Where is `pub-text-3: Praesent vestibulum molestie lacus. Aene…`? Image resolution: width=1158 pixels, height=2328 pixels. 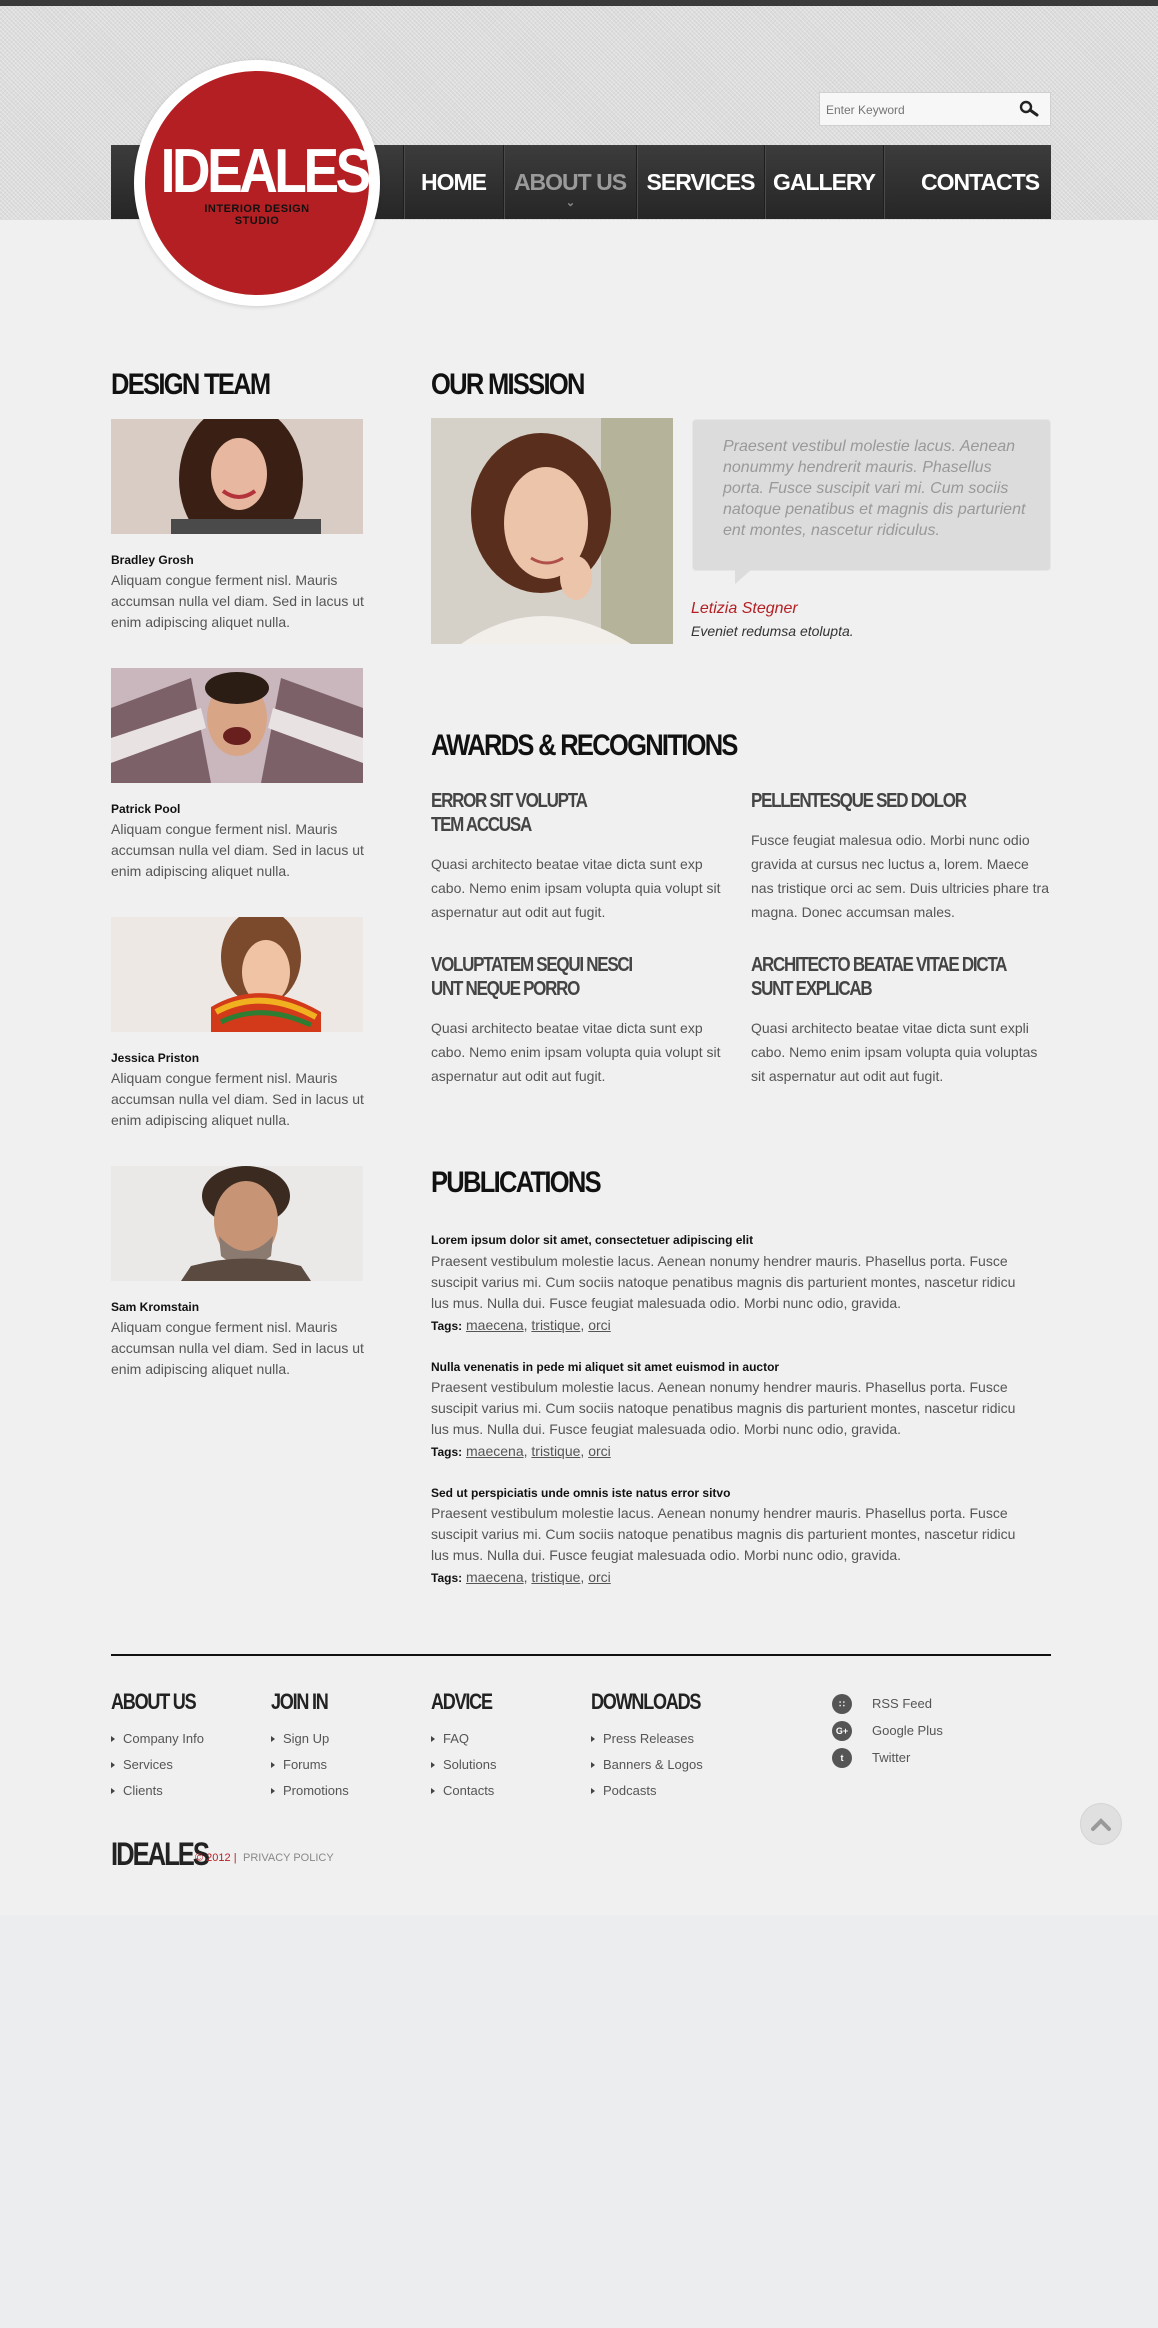 pub-text-3: Praesent vestibulum molestie lacus. Aene… is located at coordinates (723, 1534).